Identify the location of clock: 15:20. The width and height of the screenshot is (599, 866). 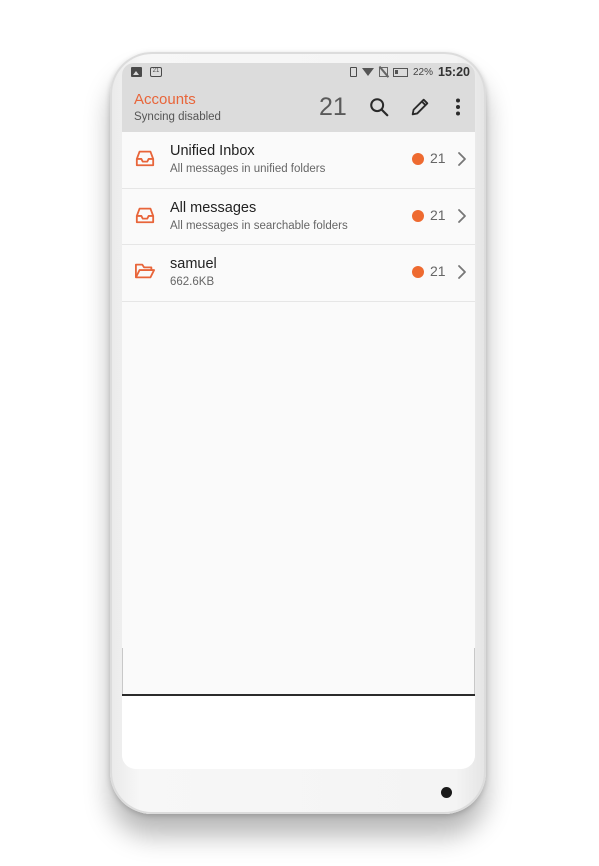
(454, 72).